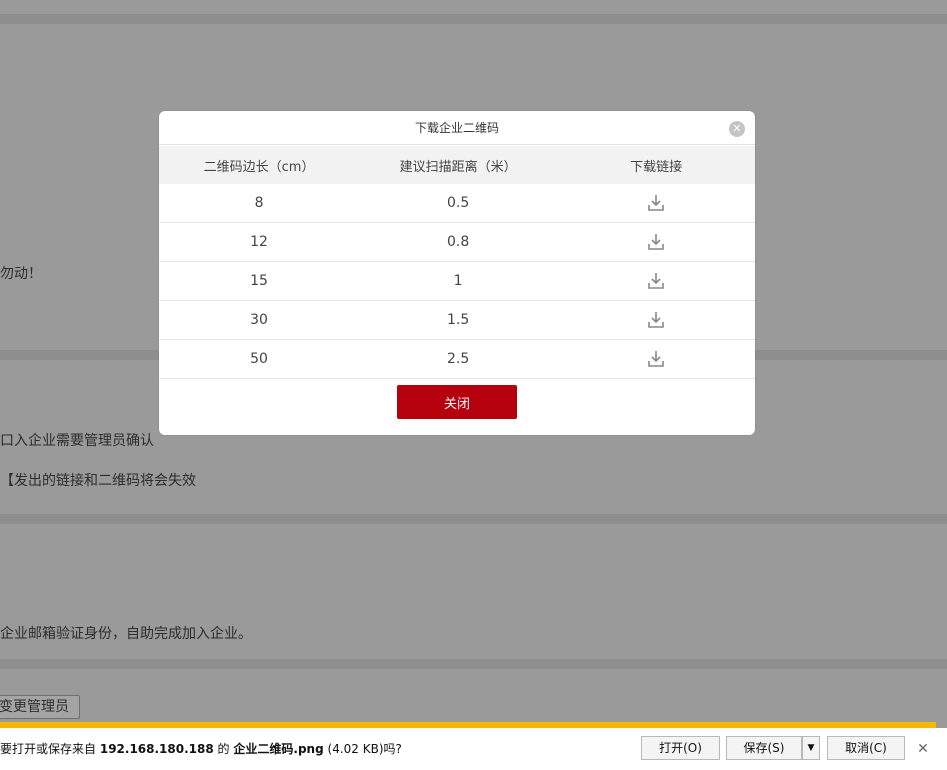  I want to click on table-row: 15 1, so click(457, 281).